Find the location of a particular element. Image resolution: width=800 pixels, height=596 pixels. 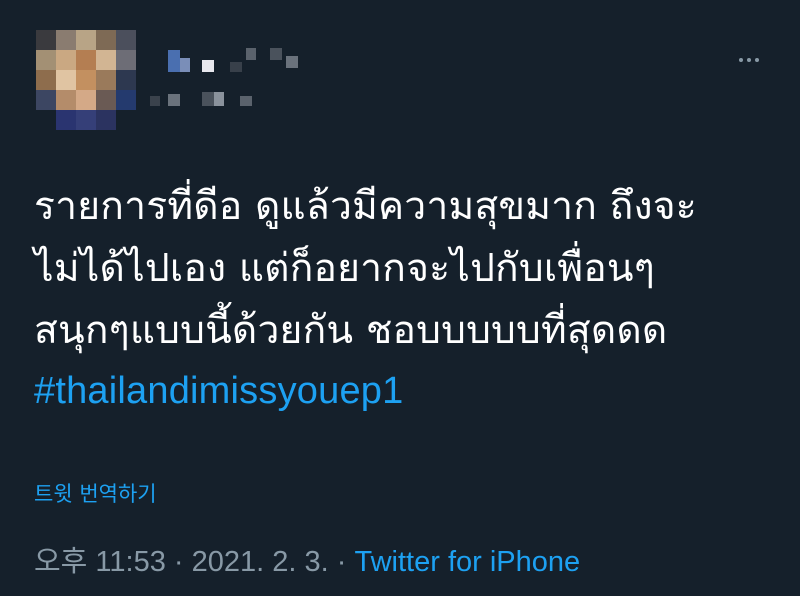

translate-tweet-link: 트윗 번역하기 is located at coordinates (95, 493).